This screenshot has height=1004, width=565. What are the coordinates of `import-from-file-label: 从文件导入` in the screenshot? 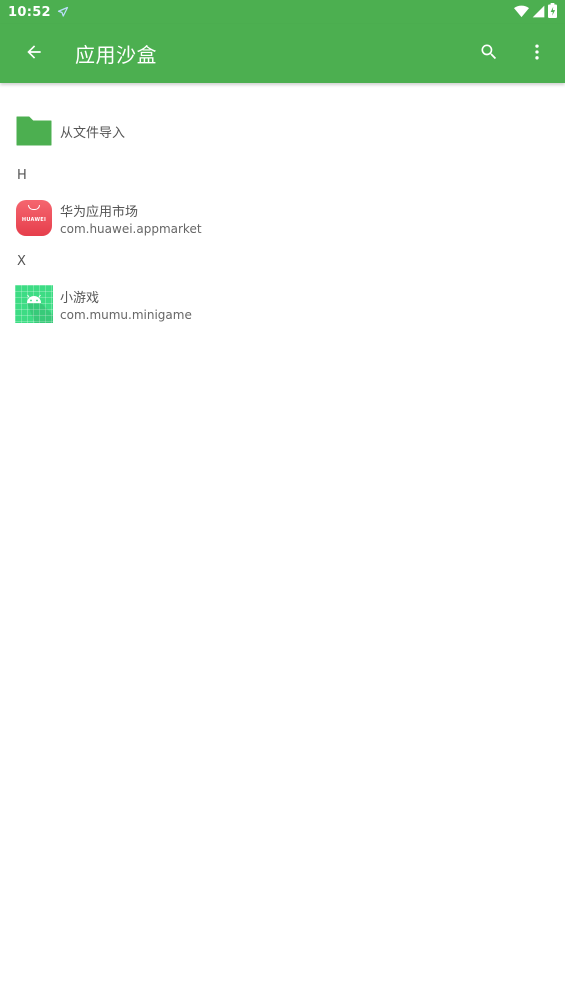 It's located at (93, 133).